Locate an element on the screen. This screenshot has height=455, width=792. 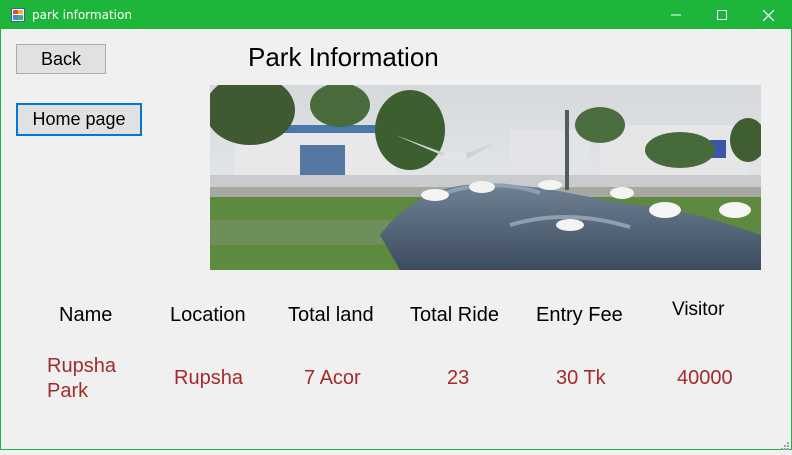
title-bar: park information is located at coordinates (396, 15).